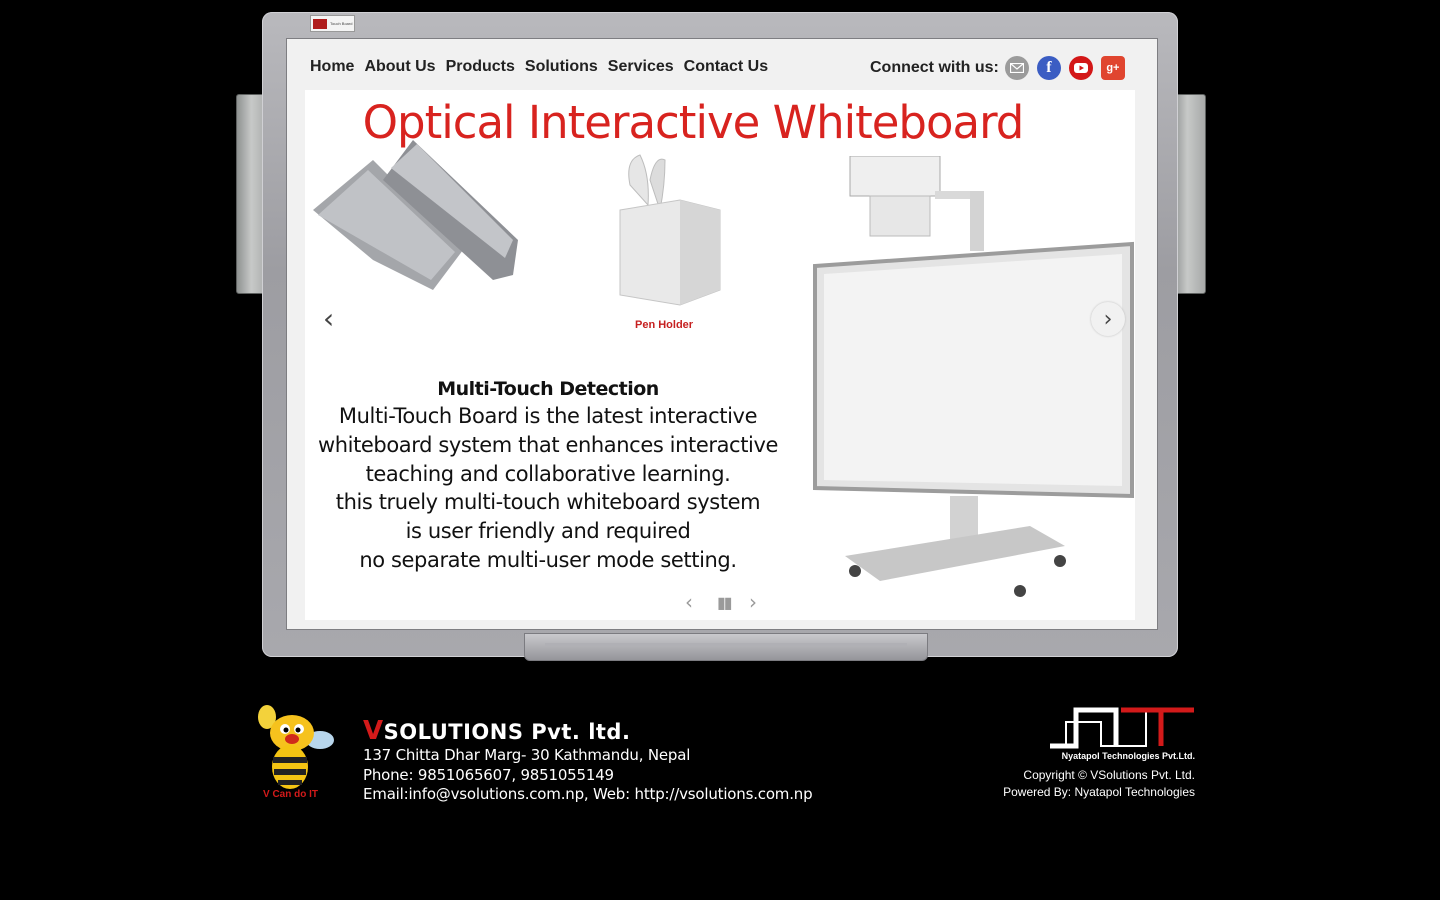 The width and height of the screenshot is (1440, 900). What do you see at coordinates (548, 473) in the screenshot?
I see `feature-line: teaching and collaborative learning.` at bounding box center [548, 473].